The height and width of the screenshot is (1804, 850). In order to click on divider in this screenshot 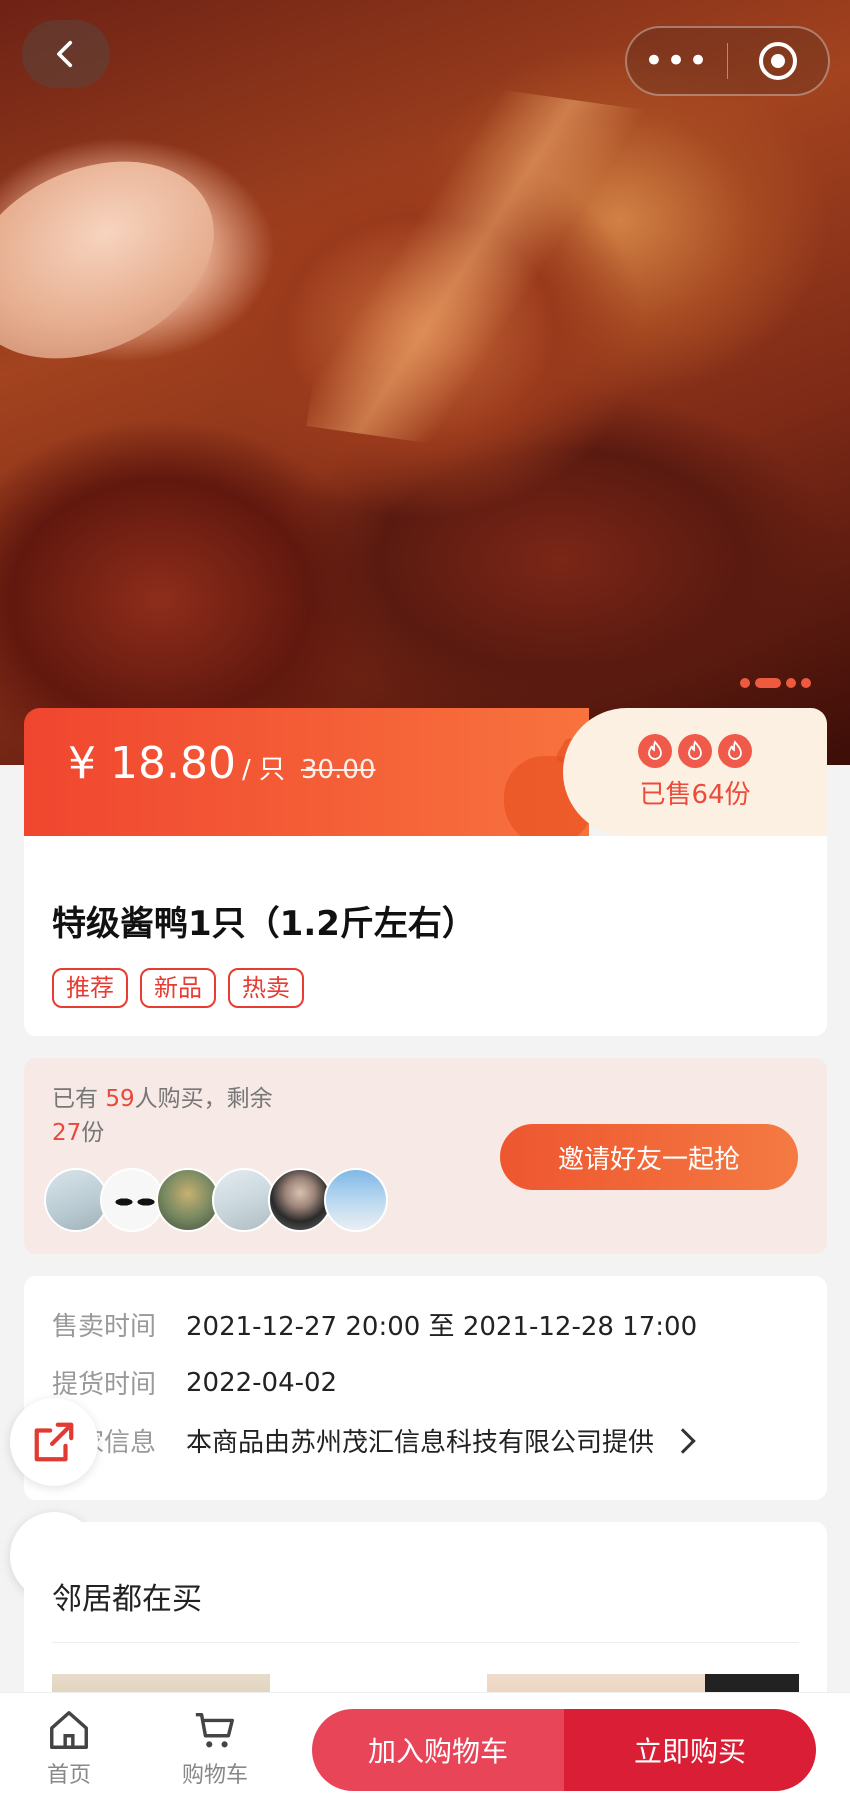, I will do `click(425, 1642)`.